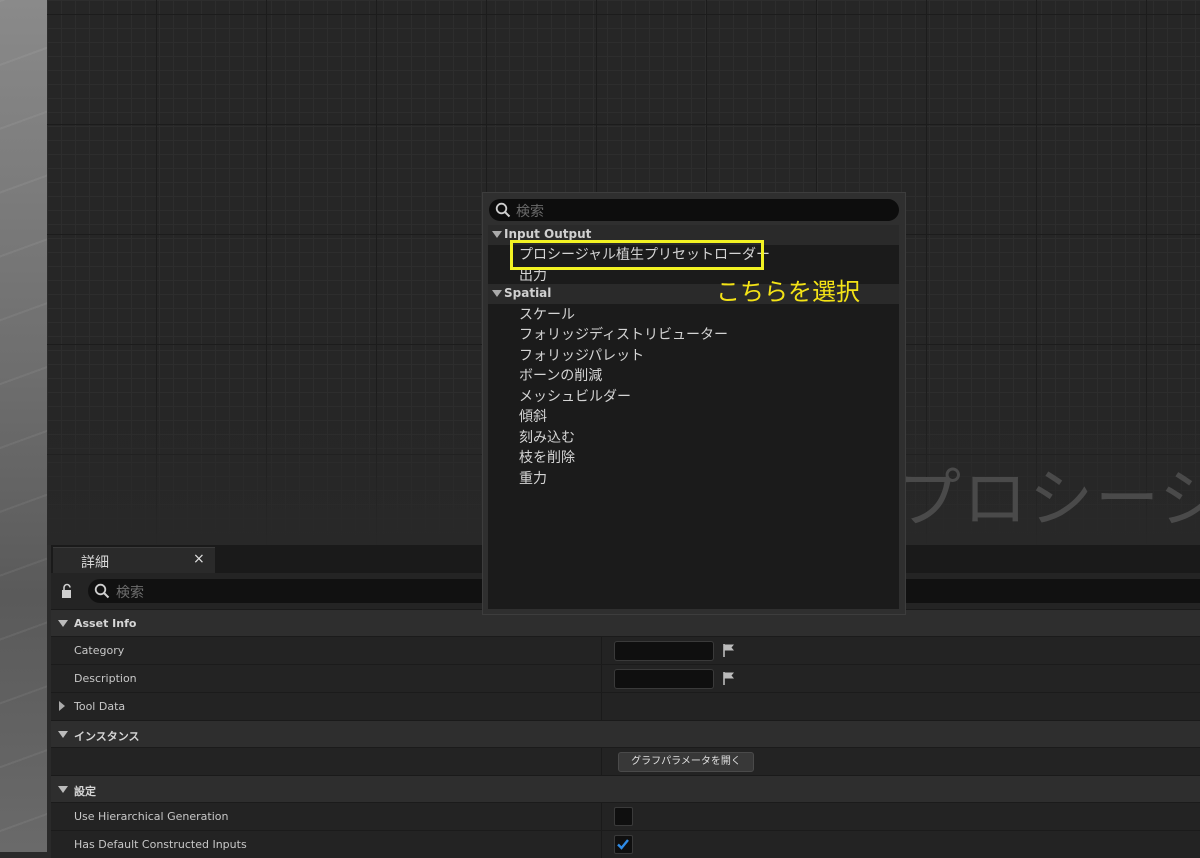  What do you see at coordinates (1048, 500) in the screenshot?
I see `graph-watermark: プロシージャ` at bounding box center [1048, 500].